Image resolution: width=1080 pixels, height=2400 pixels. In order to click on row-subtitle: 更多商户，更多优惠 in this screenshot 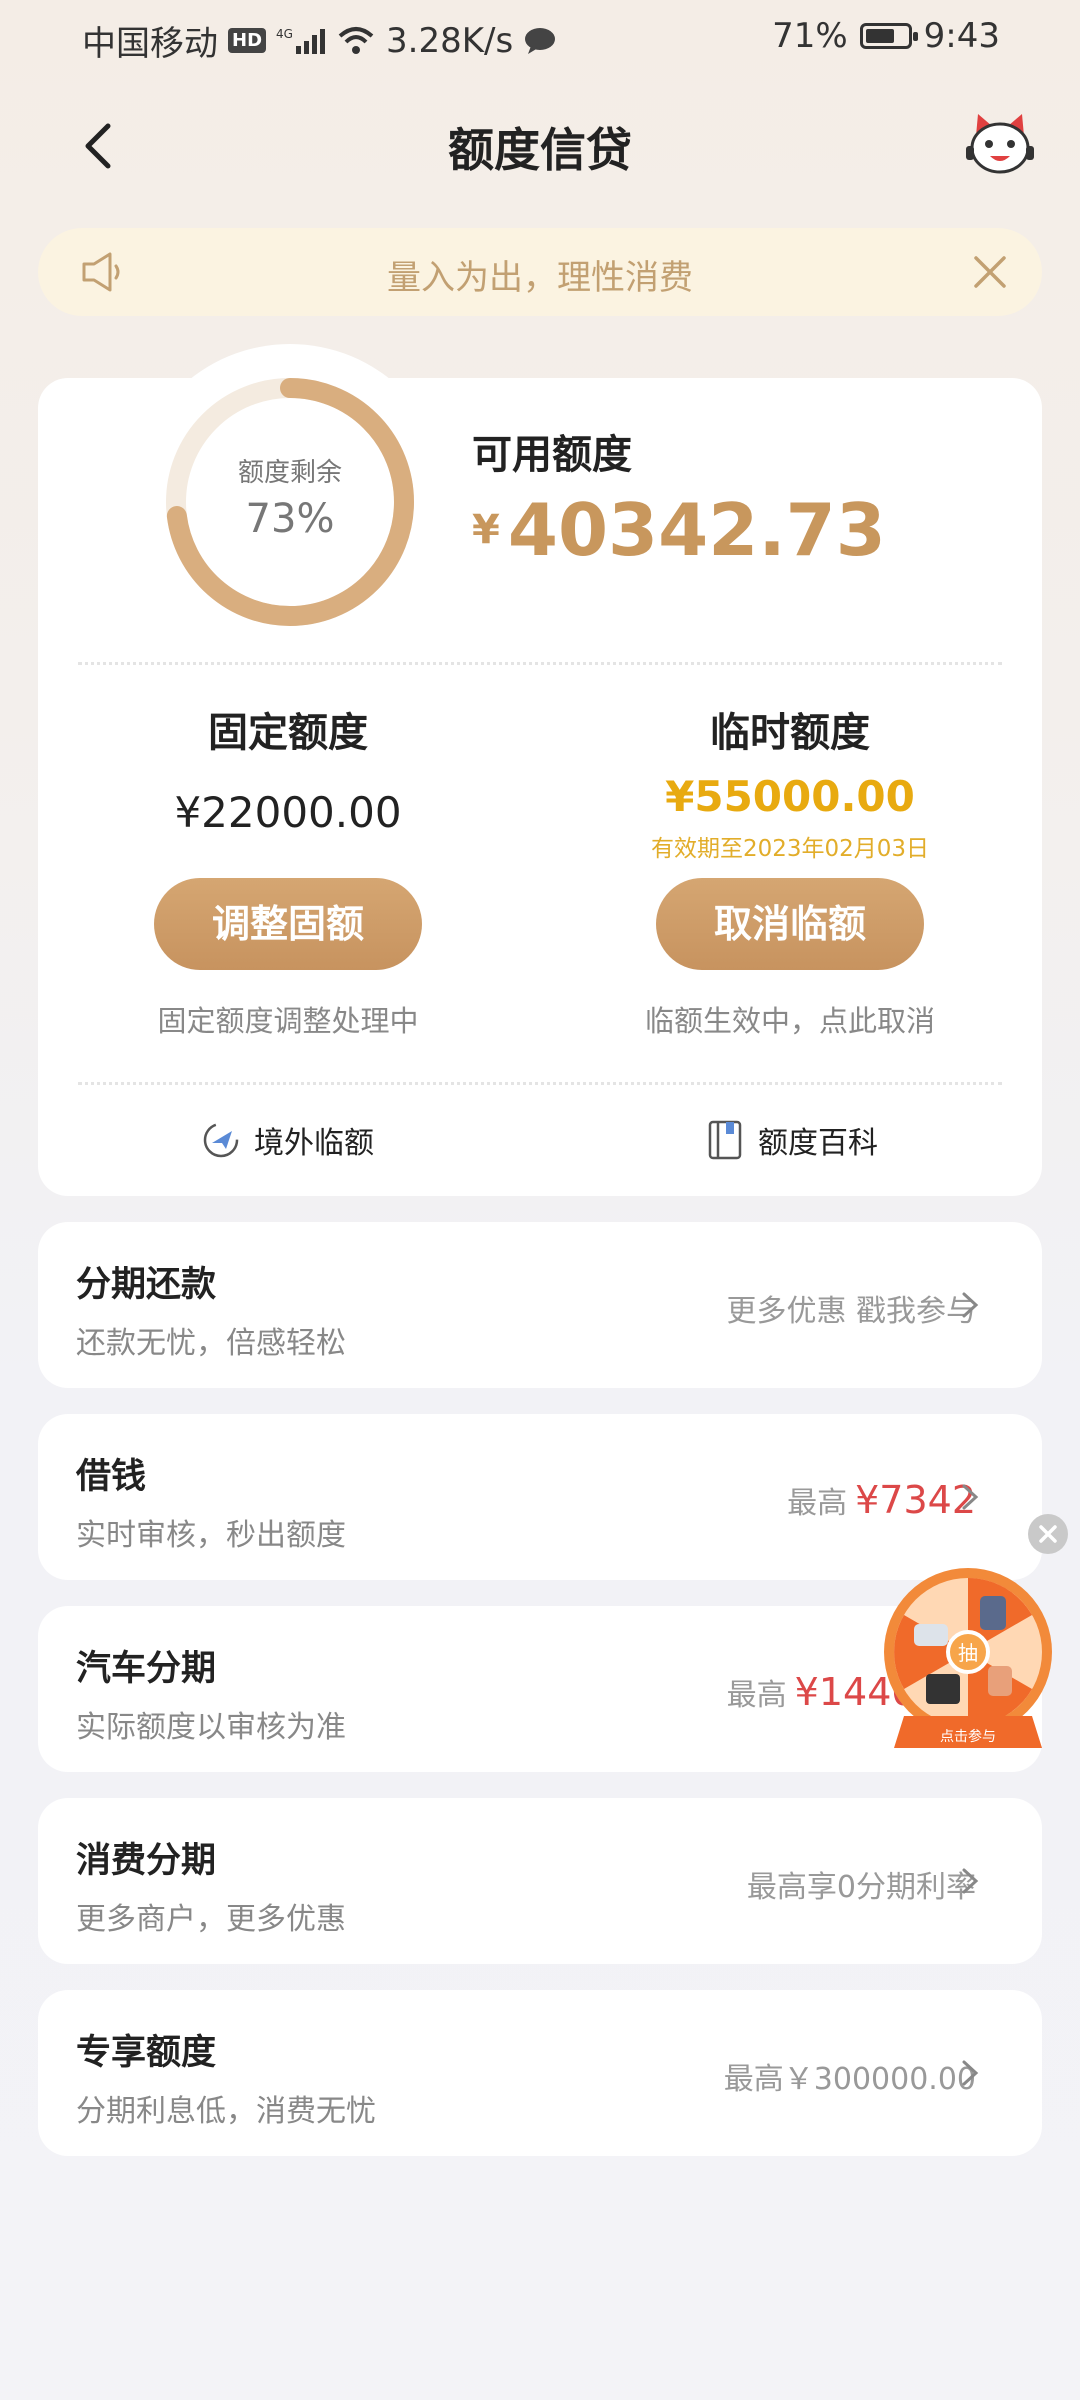, I will do `click(211, 1919)`.